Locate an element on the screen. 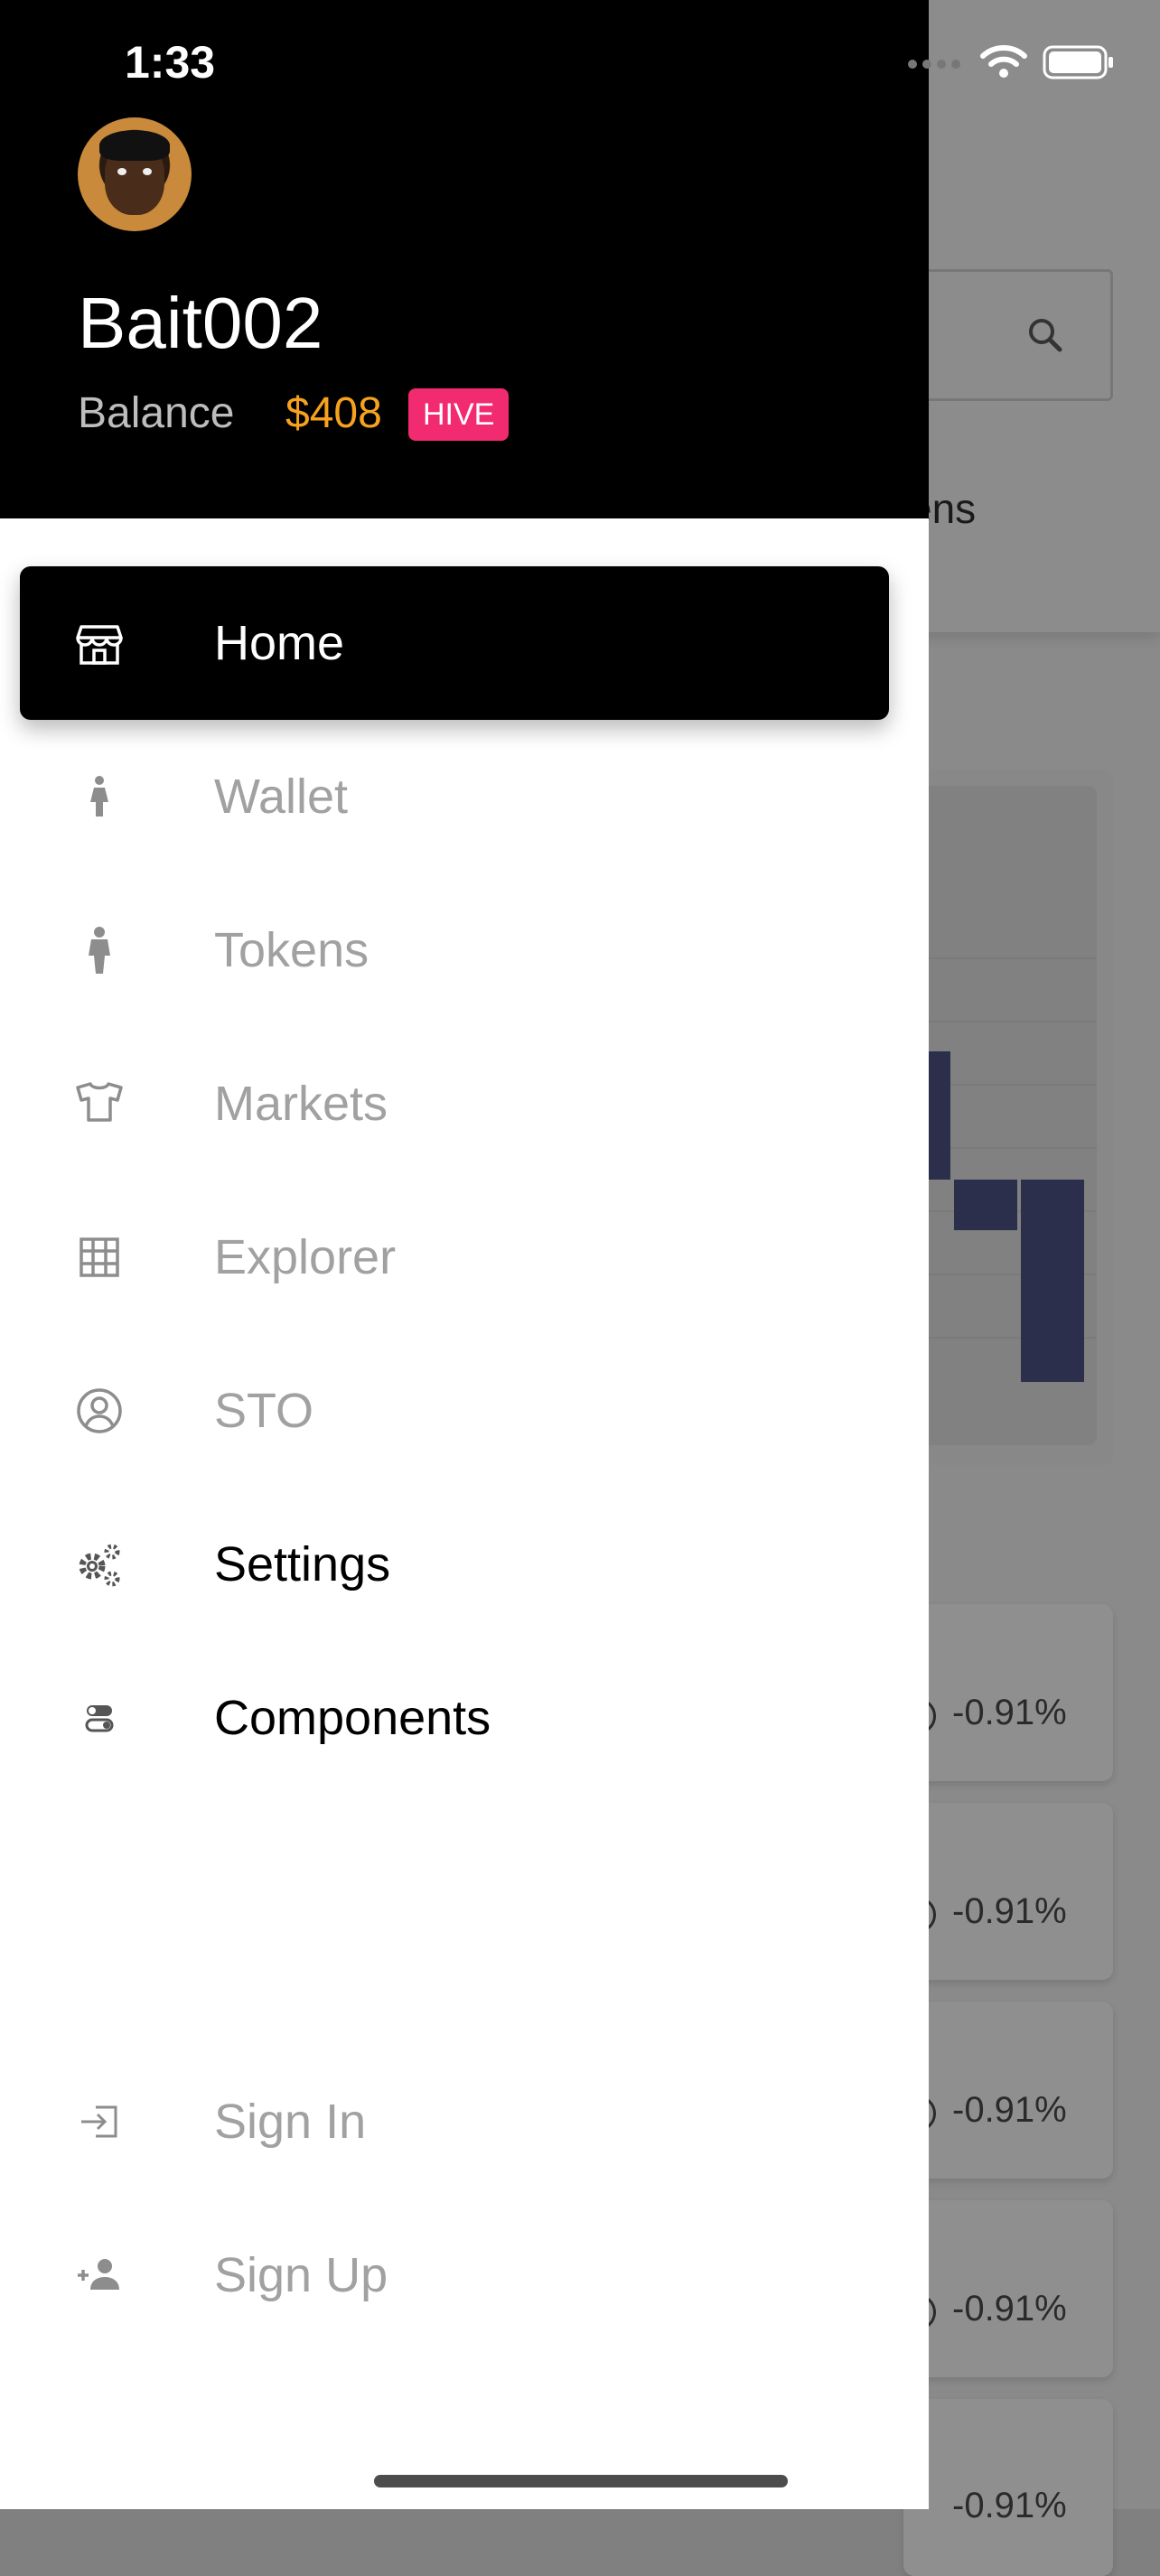 This screenshot has height=2576, width=1160. user-circle-icon is located at coordinates (100, 1410).